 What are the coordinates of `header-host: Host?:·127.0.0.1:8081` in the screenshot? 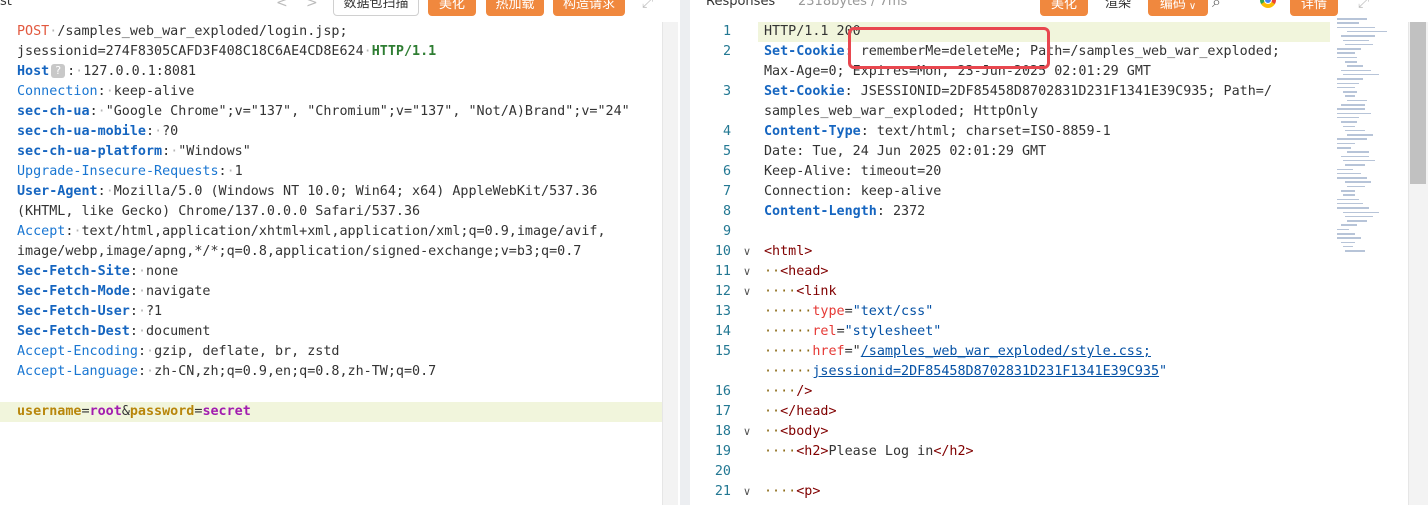 It's located at (107, 71).